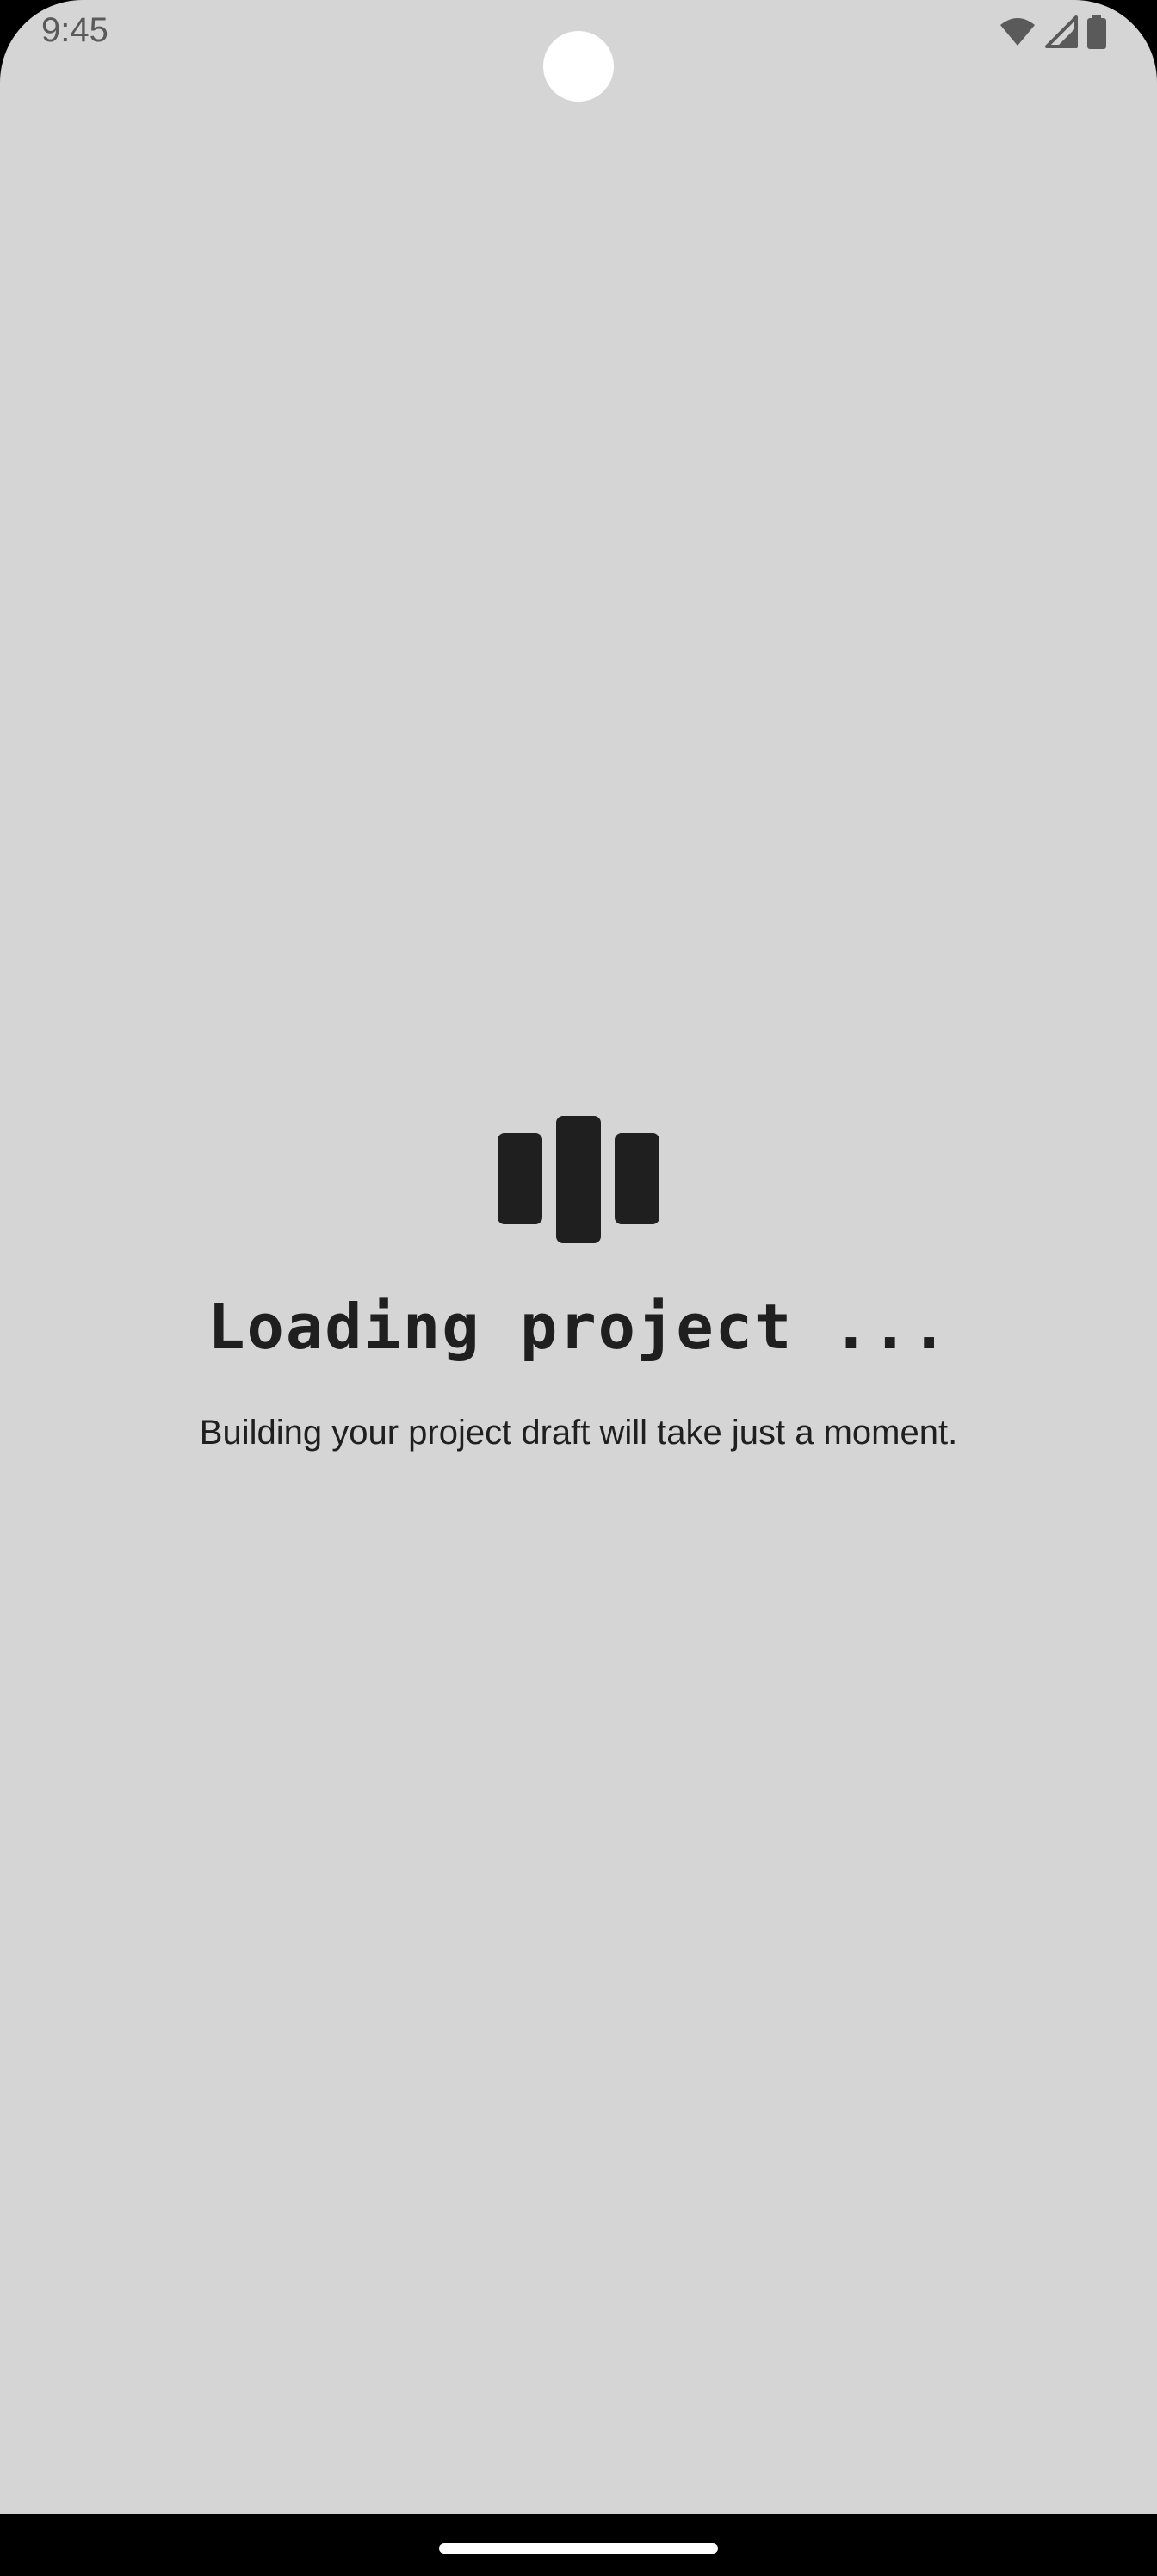  Describe the element at coordinates (579, 1179) in the screenshot. I see `app-logo-bars-icon` at that location.